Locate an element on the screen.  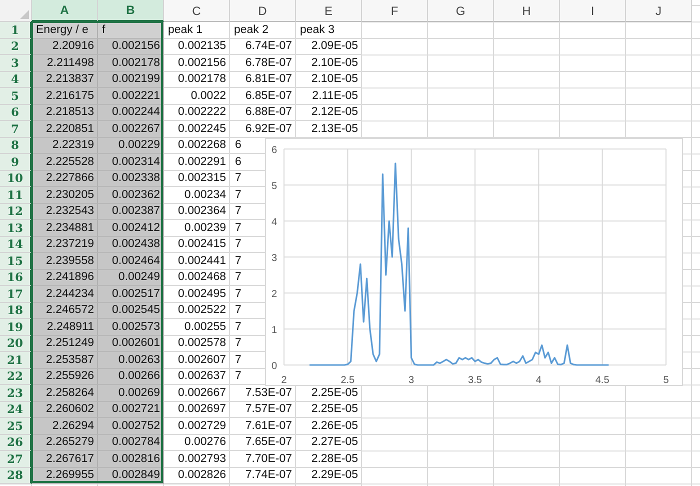
table-cell: 0.002522 is located at coordinates (197, 310).